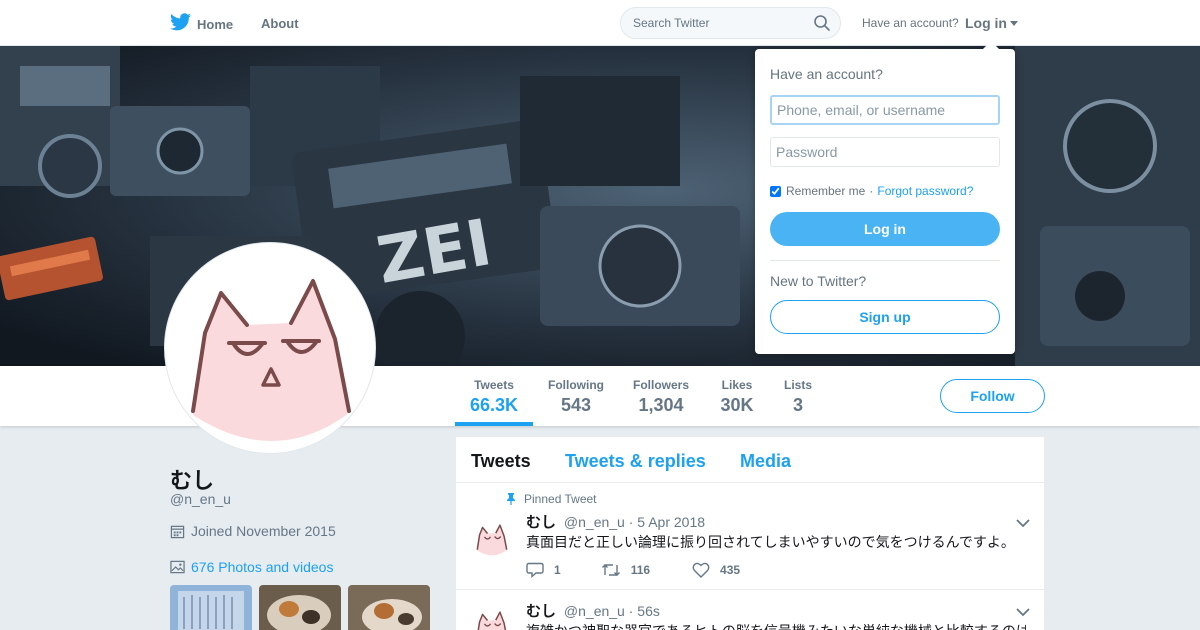 This screenshot has width=1200, height=630. What do you see at coordinates (737, 385) in the screenshot?
I see `stat-likes-label: Likes` at bounding box center [737, 385].